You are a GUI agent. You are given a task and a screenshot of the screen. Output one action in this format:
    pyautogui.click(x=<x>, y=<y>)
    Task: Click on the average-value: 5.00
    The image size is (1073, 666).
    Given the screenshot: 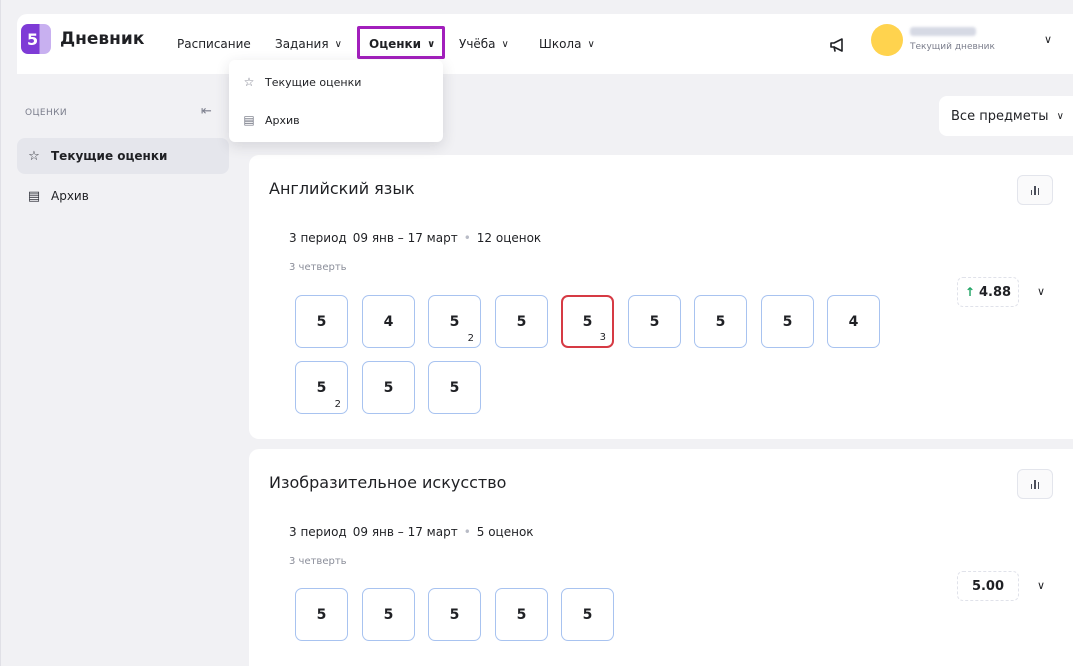 What is the action you would take?
    pyautogui.click(x=988, y=586)
    